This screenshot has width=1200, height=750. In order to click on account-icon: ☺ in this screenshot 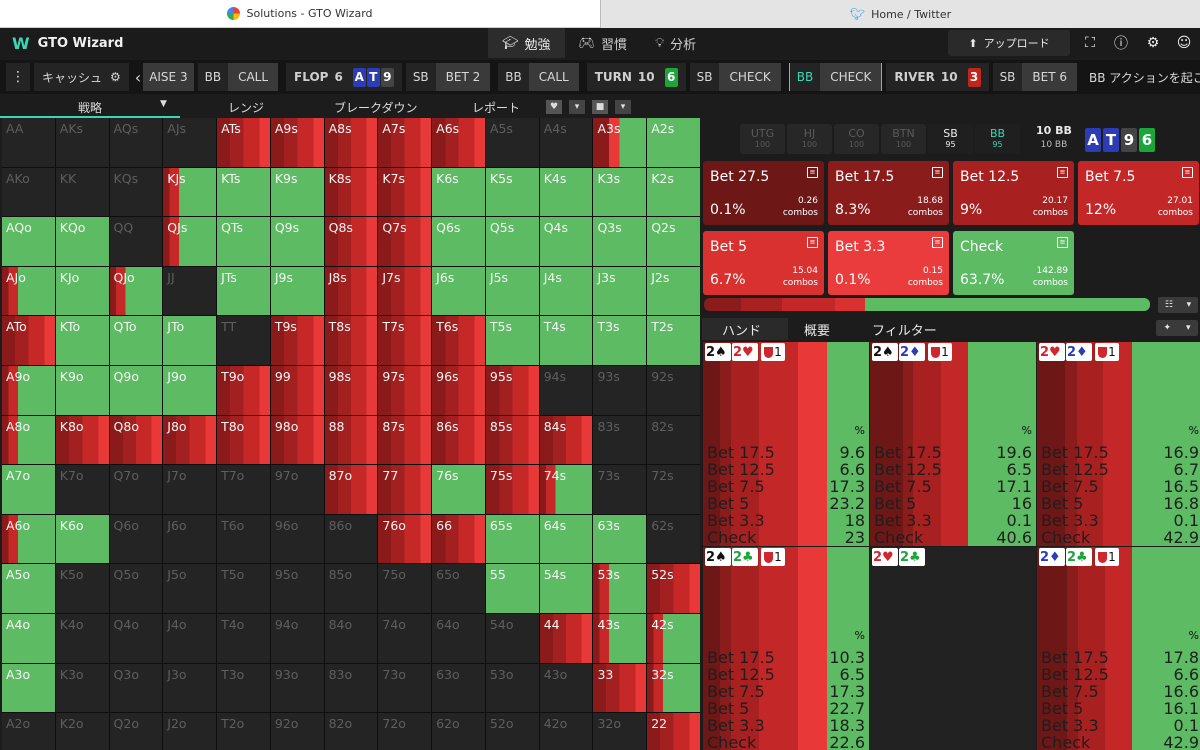, I will do `click(1184, 43)`.